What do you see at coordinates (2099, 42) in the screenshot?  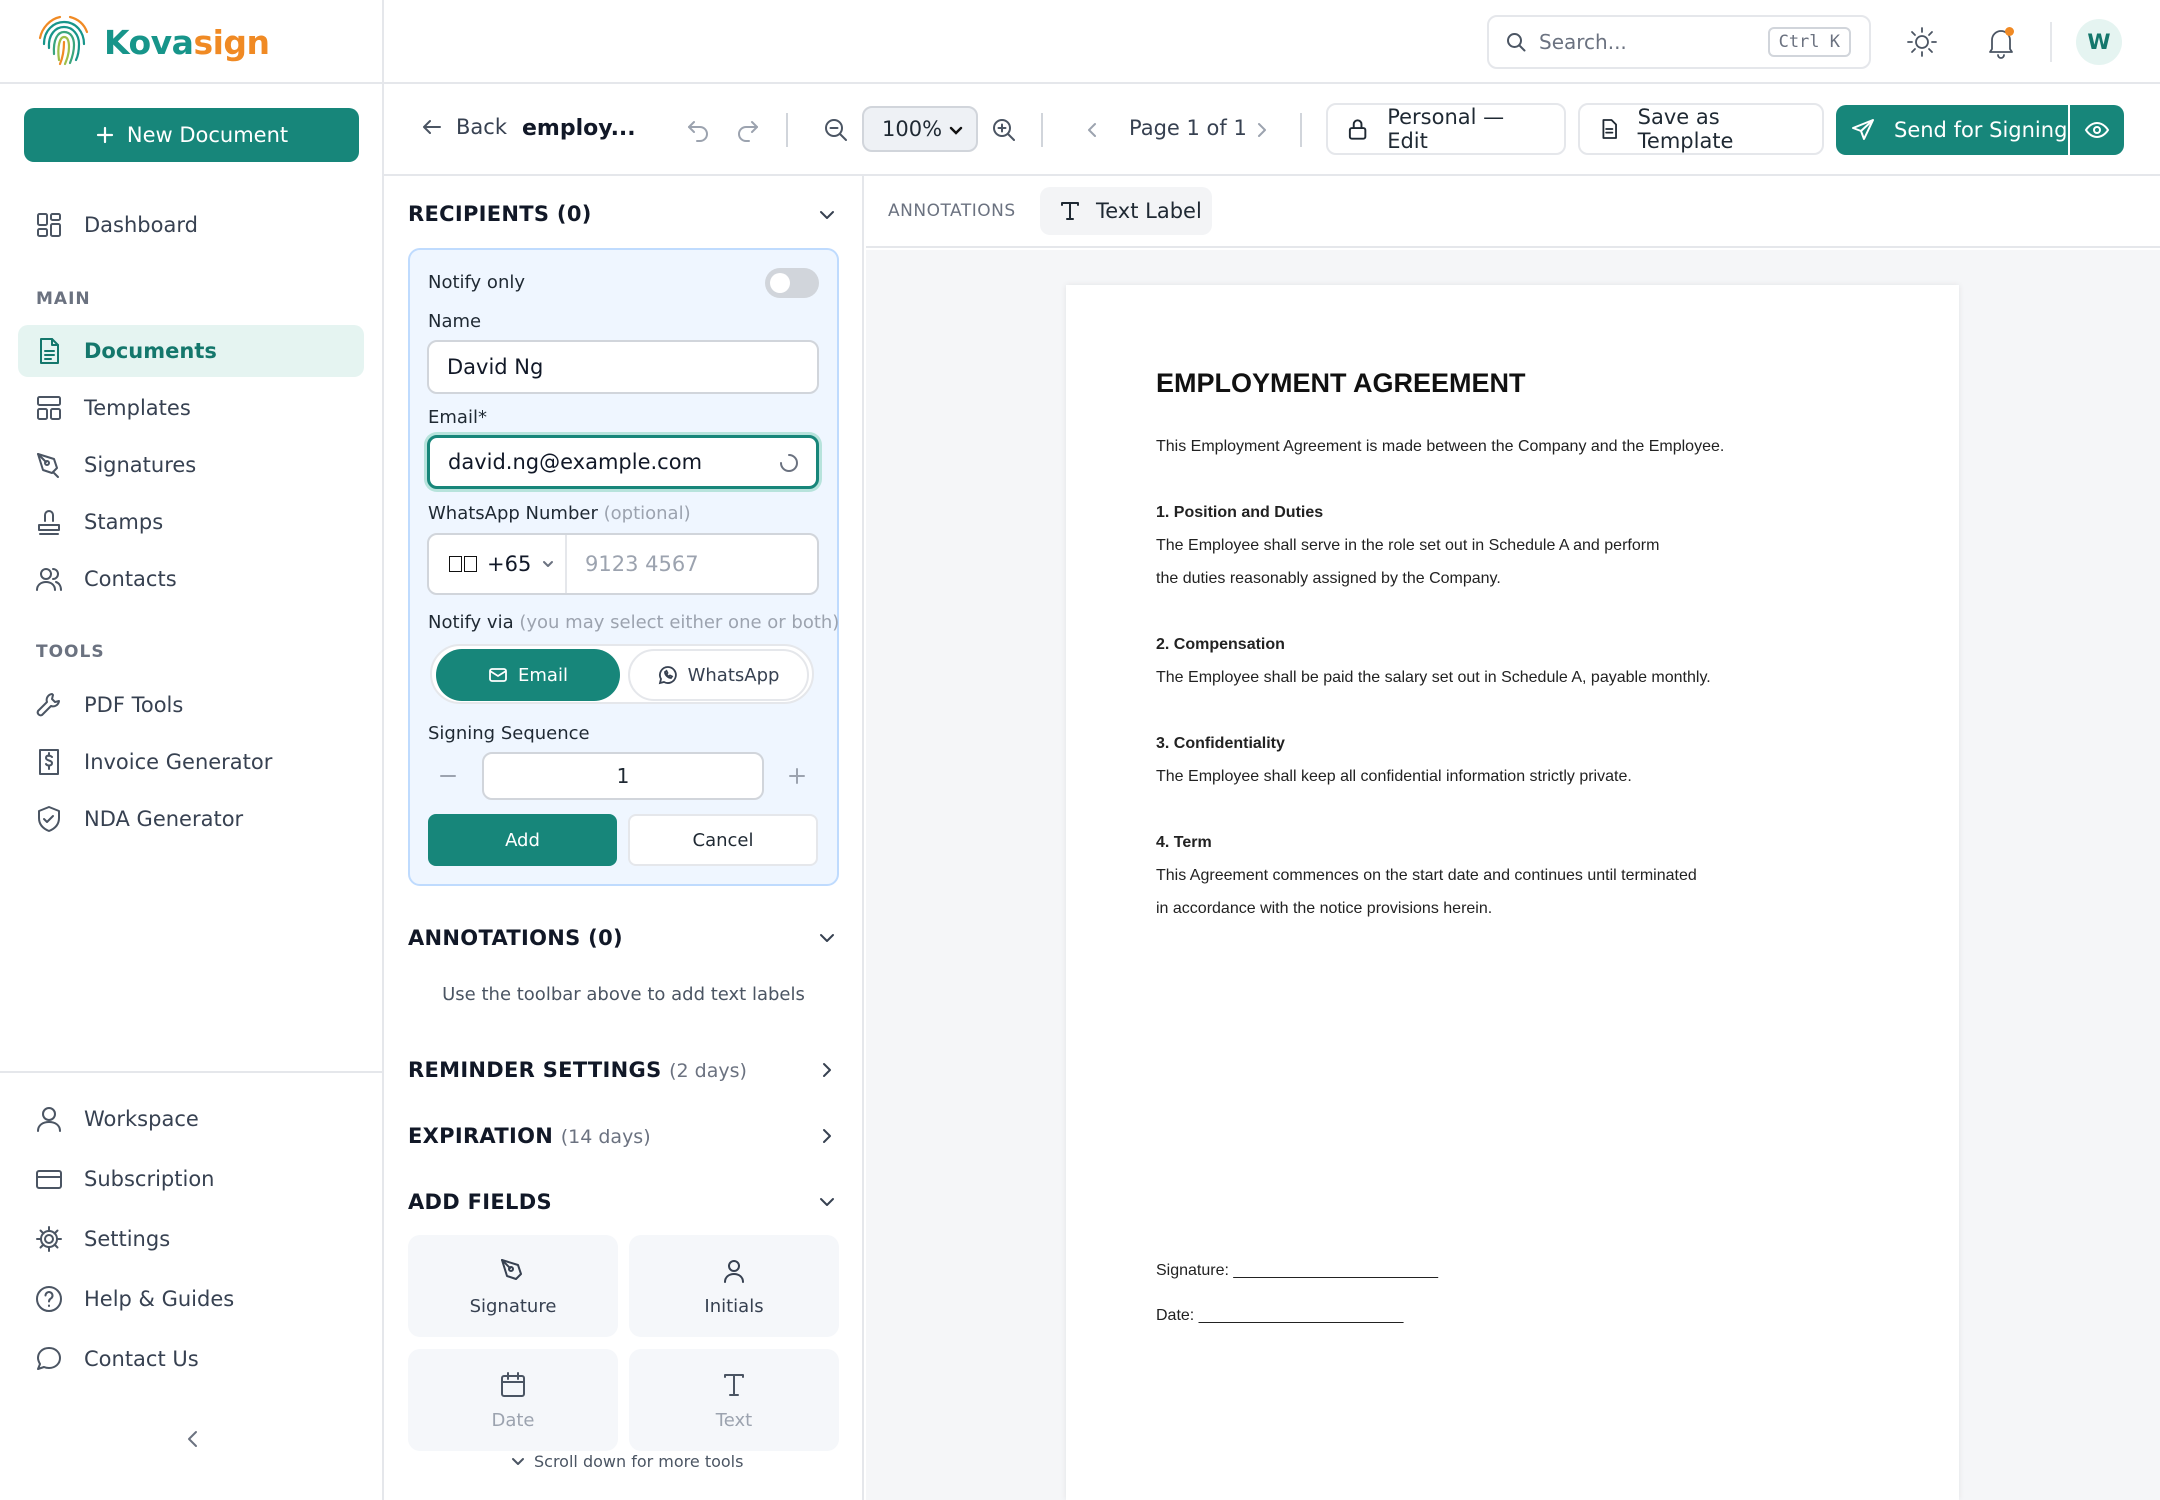 I see `avatar: W` at bounding box center [2099, 42].